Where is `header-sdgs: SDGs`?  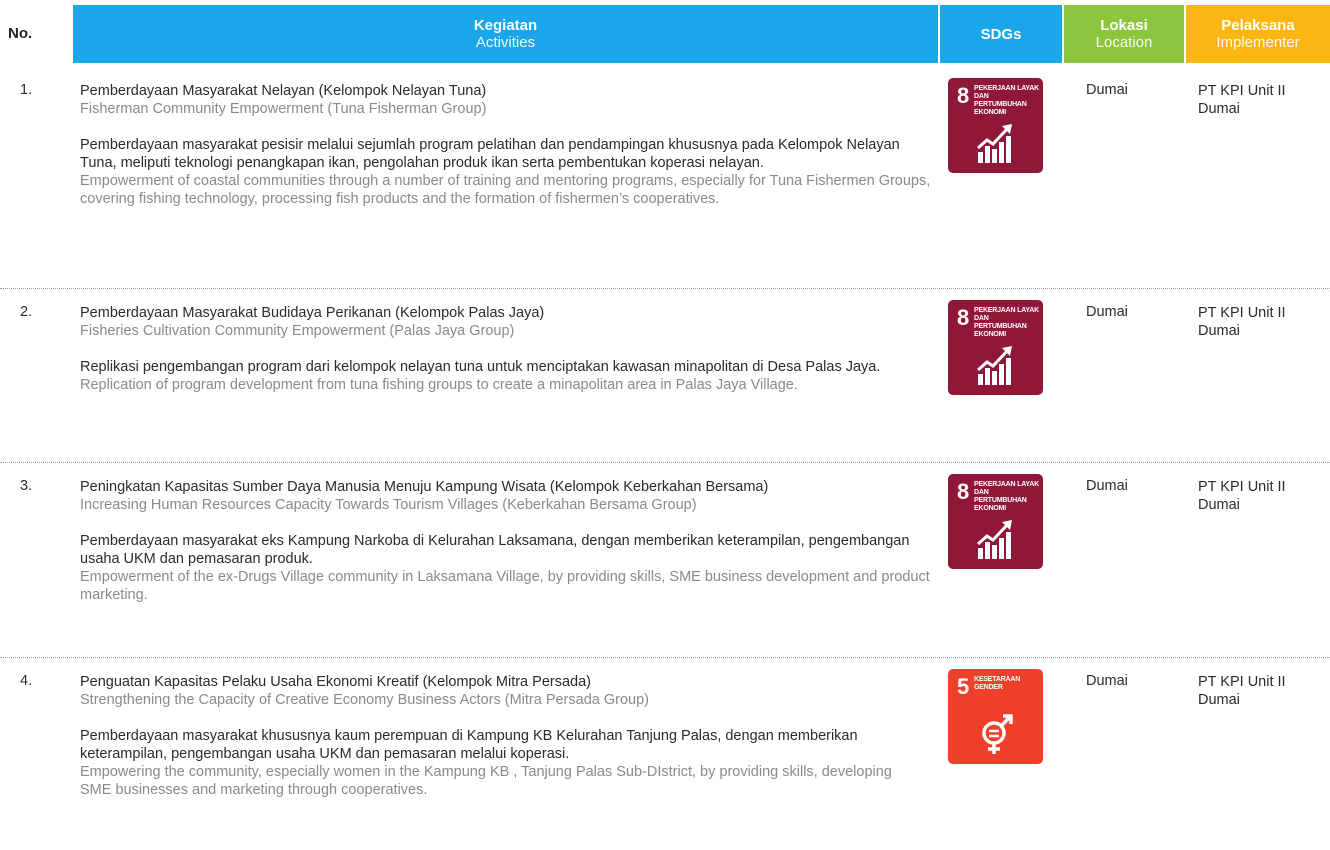
header-sdgs: SDGs is located at coordinates (1001, 34).